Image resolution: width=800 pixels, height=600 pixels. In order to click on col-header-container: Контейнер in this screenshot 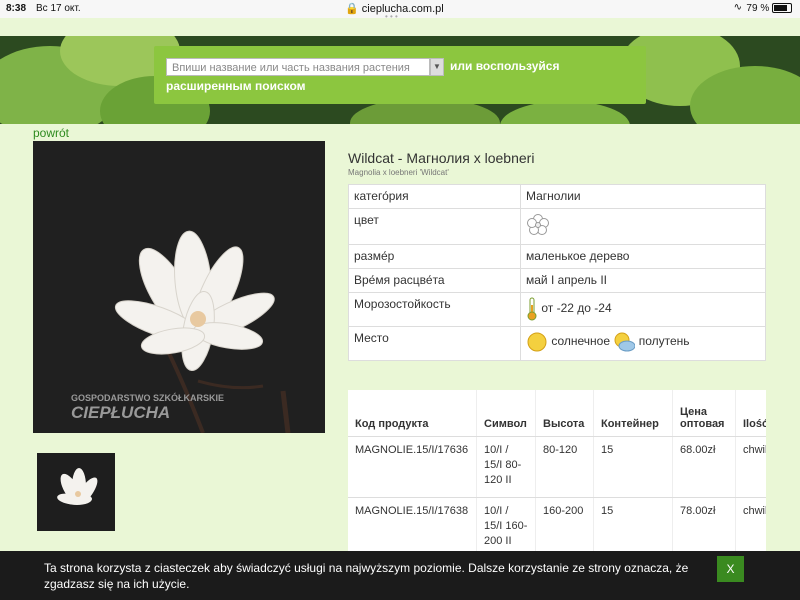, I will do `click(633, 413)`.